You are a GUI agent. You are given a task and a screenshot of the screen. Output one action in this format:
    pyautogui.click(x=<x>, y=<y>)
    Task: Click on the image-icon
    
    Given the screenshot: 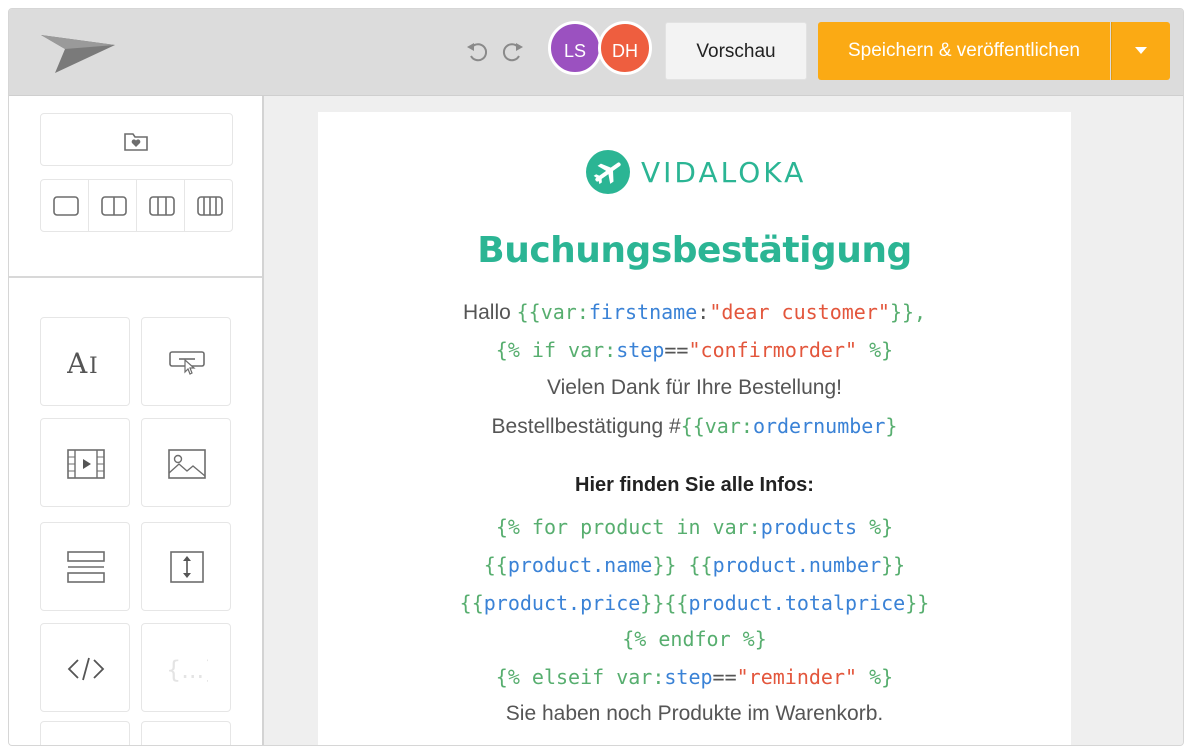 What is the action you would take?
    pyautogui.click(x=187, y=464)
    